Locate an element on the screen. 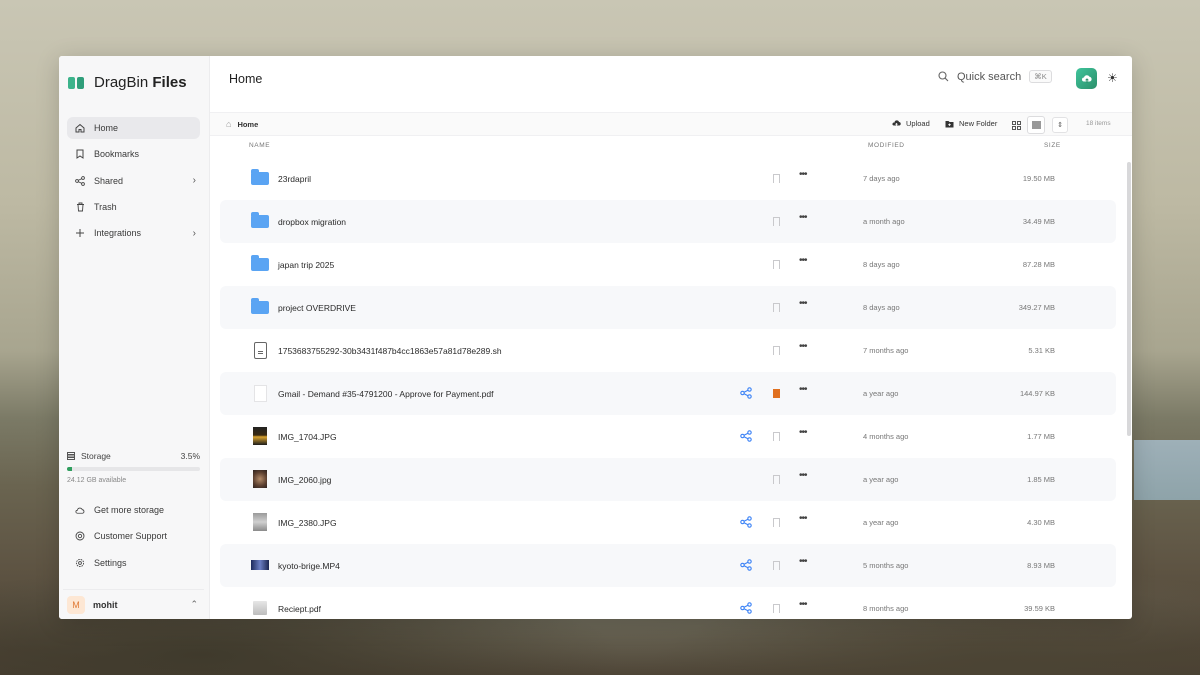 The width and height of the screenshot is (1200, 675). table-row: japan trip 2025 ••• 8 days ago 87.28 MB is located at coordinates (668, 264).